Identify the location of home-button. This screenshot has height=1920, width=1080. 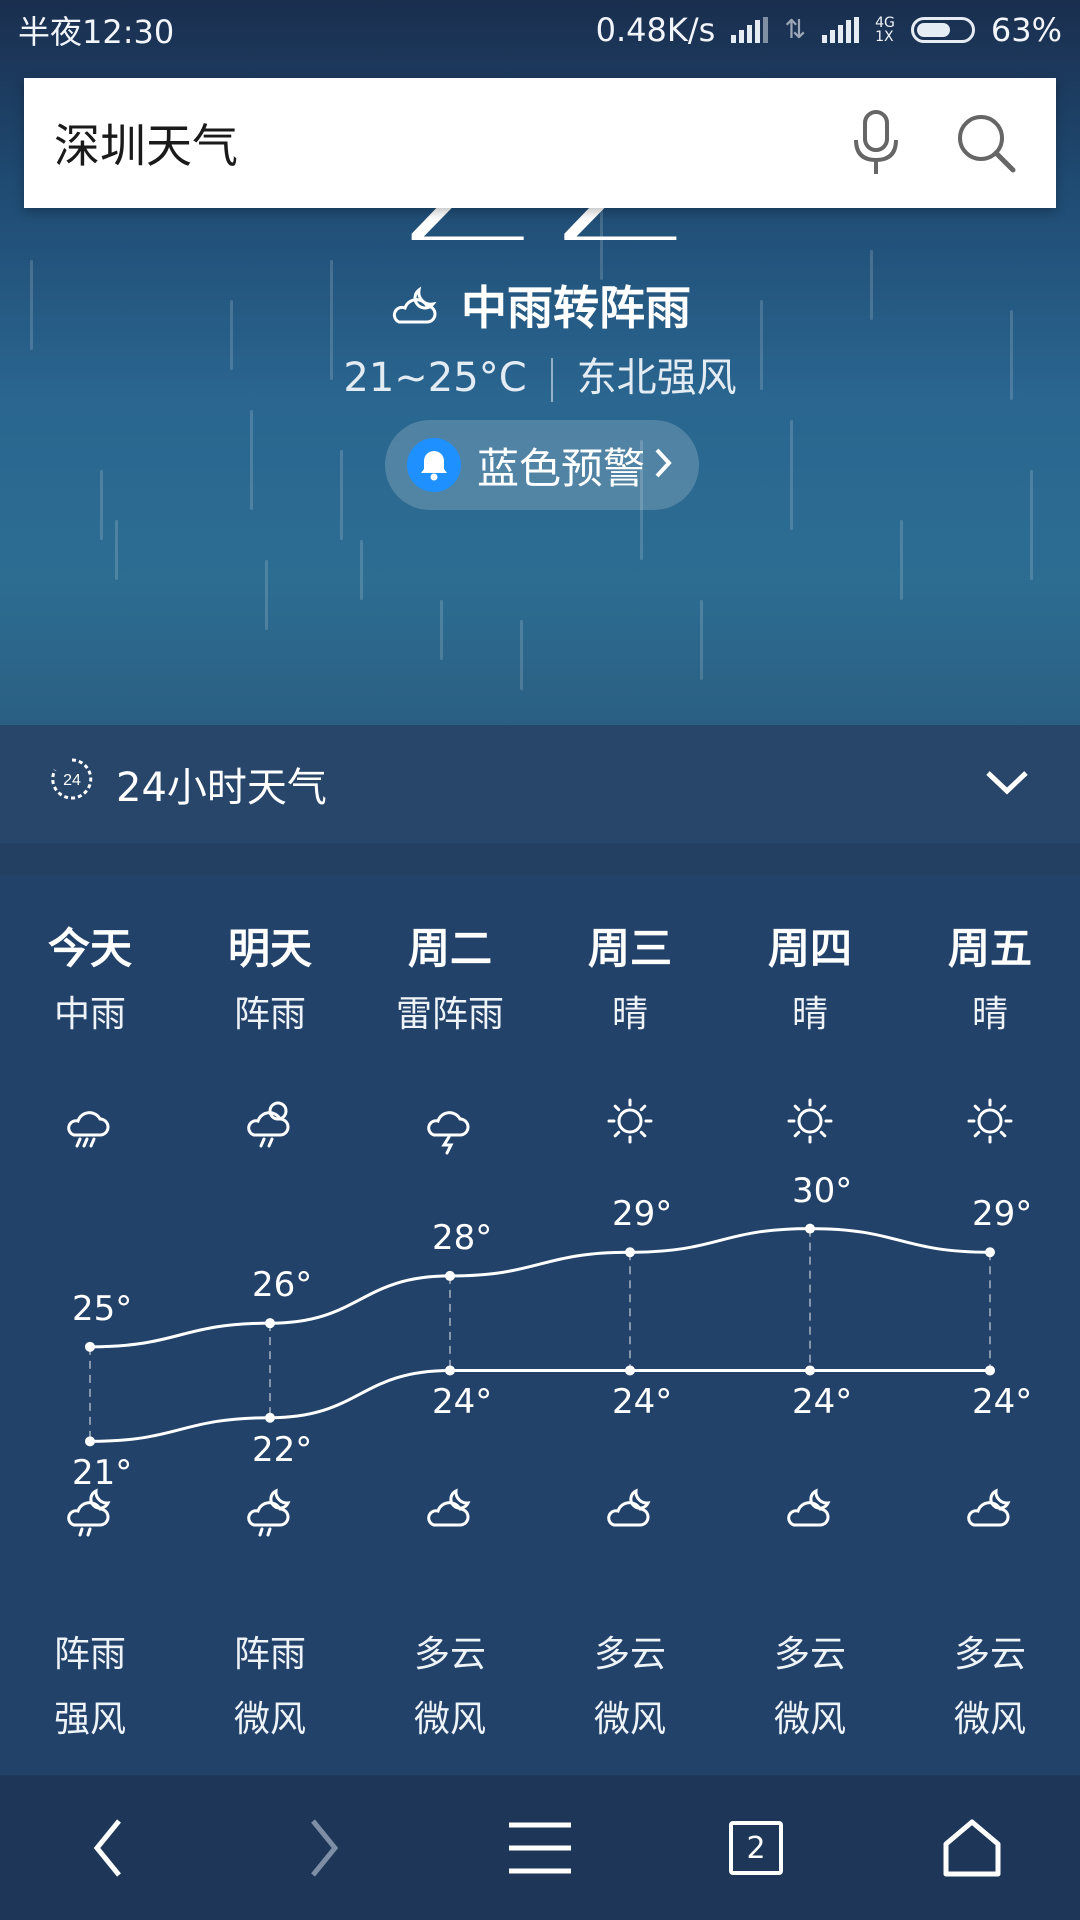
(972, 1848).